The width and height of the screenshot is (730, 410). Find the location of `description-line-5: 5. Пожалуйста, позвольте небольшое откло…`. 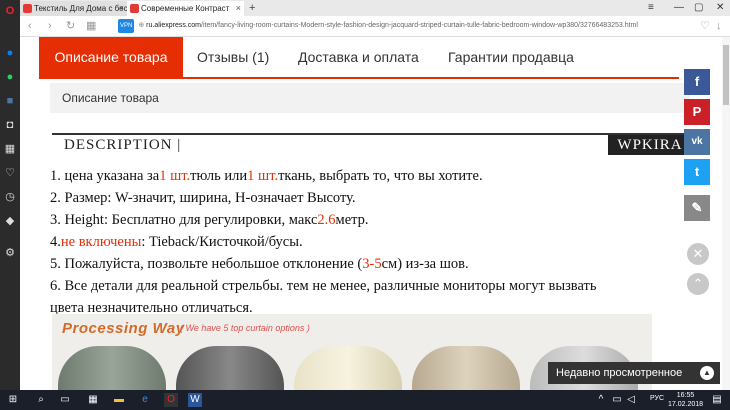

description-line-5: 5. Пожалуйста, позвольте небольшое откло… is located at coordinates (365, 264).